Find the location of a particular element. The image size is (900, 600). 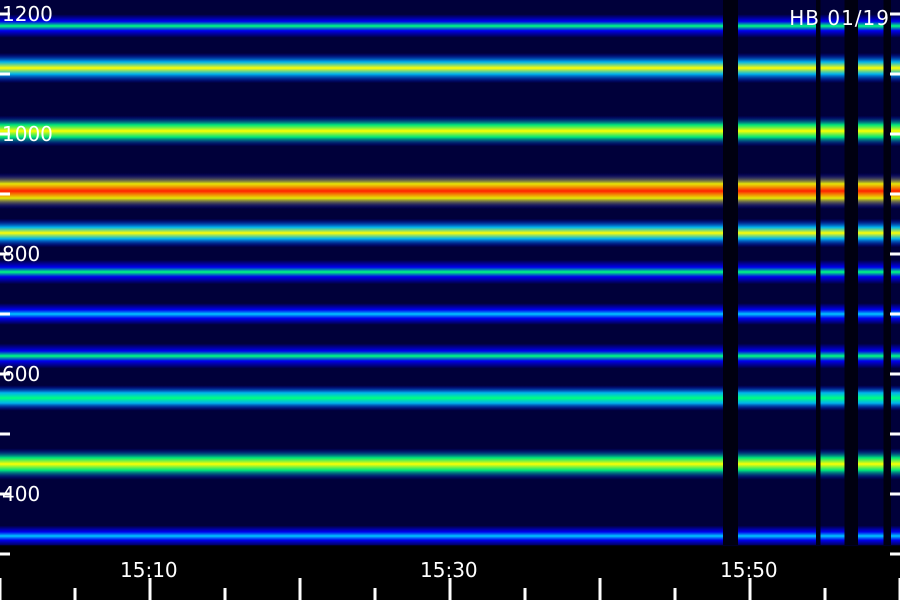

x-label-1530: 15:30 is located at coordinates (449, 570).